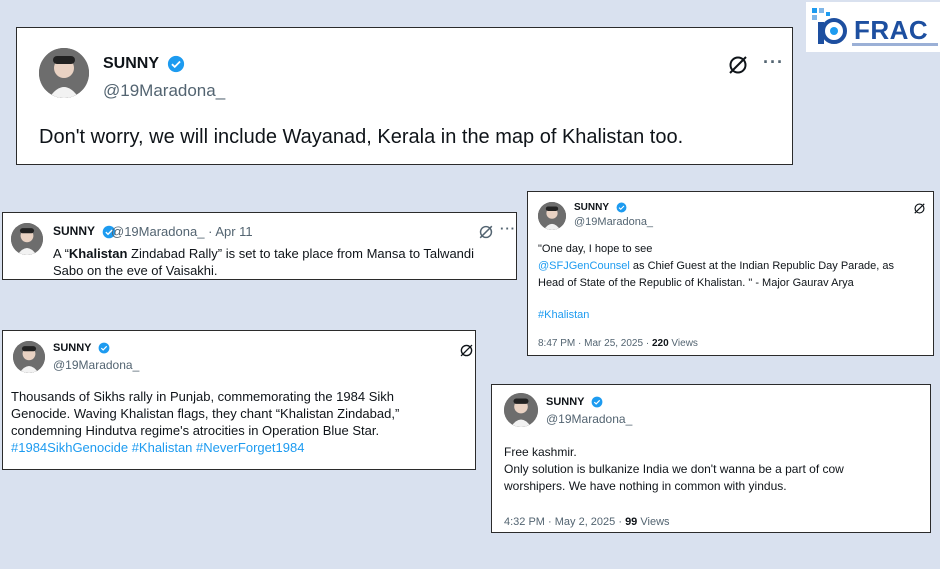 The image size is (940, 569). What do you see at coordinates (895, 44) in the screenshot?
I see `logo-subtitle-strip` at bounding box center [895, 44].